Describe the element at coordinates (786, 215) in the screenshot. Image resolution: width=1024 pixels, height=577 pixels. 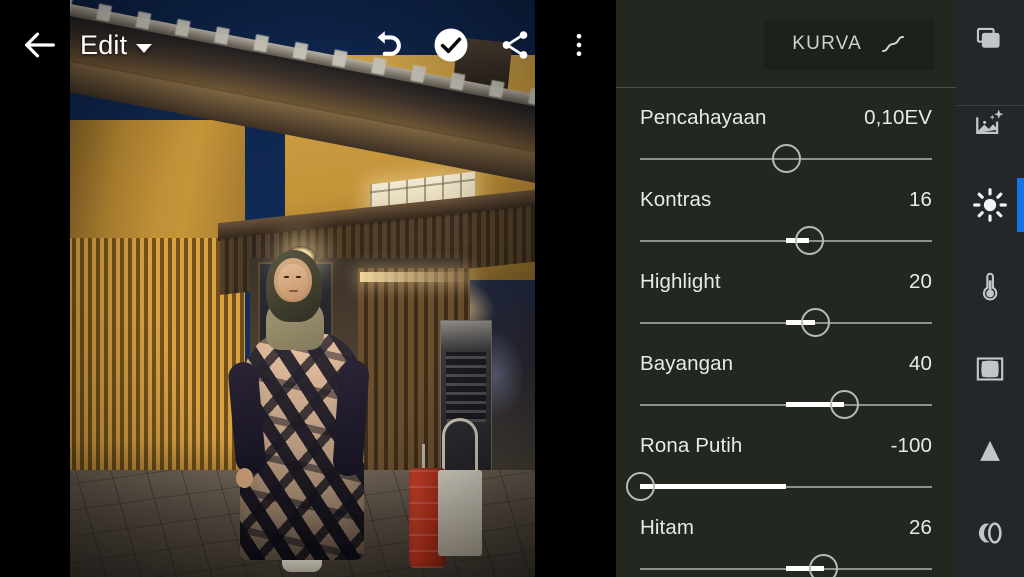
I see `slider-row: Kontras 16` at that location.